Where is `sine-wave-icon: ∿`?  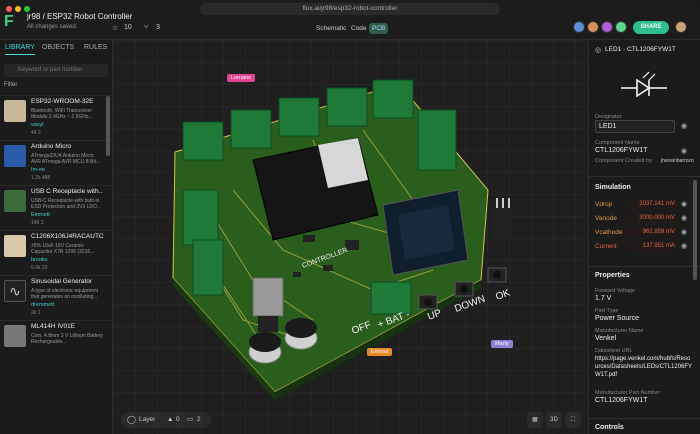 sine-wave-icon: ∿ is located at coordinates (15, 291).